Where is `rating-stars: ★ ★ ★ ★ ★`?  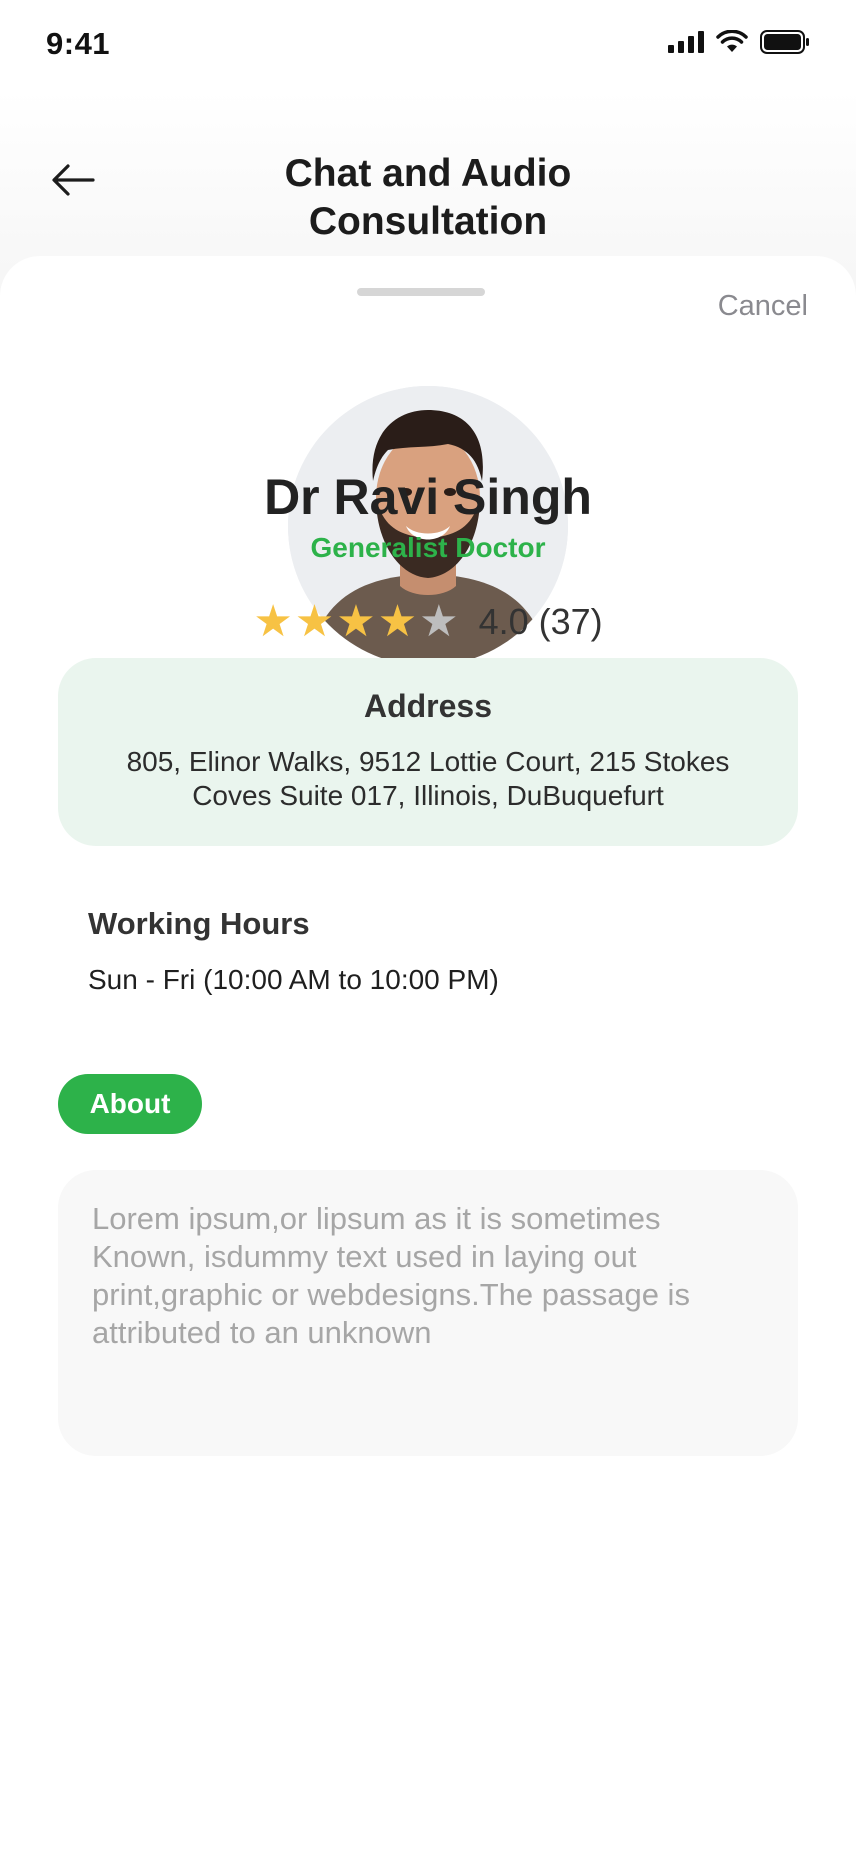 rating-stars: ★ ★ ★ ★ ★ is located at coordinates (355, 622).